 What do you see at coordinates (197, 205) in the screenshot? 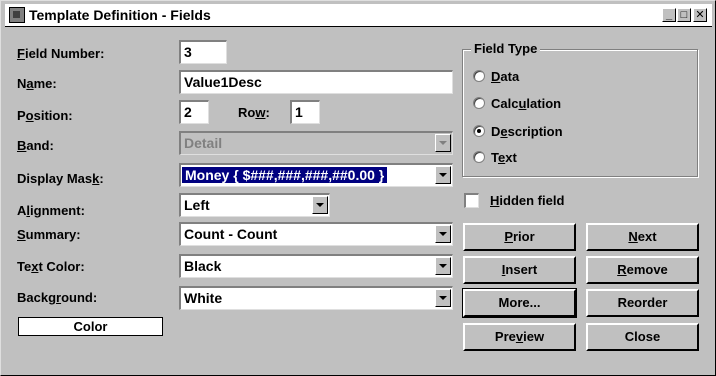
I see `alignment-value: Left` at bounding box center [197, 205].